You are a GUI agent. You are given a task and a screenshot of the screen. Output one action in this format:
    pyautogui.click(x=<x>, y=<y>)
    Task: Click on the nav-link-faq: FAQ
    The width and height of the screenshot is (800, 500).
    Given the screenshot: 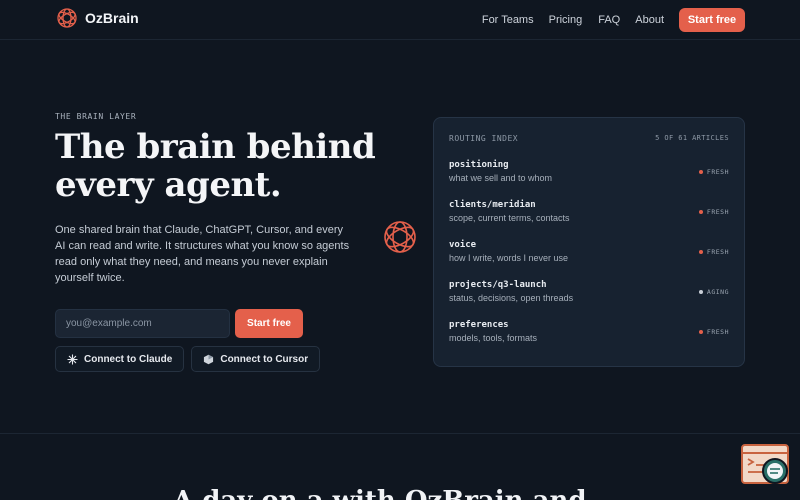 What is the action you would take?
    pyautogui.click(x=609, y=20)
    